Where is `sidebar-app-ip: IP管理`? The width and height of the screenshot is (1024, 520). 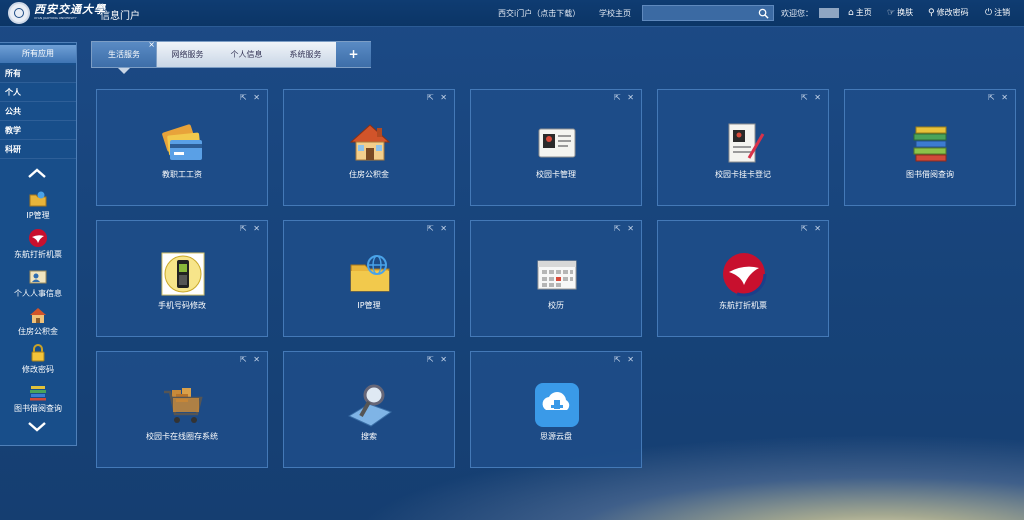 sidebar-app-ip: IP管理 is located at coordinates (38, 205).